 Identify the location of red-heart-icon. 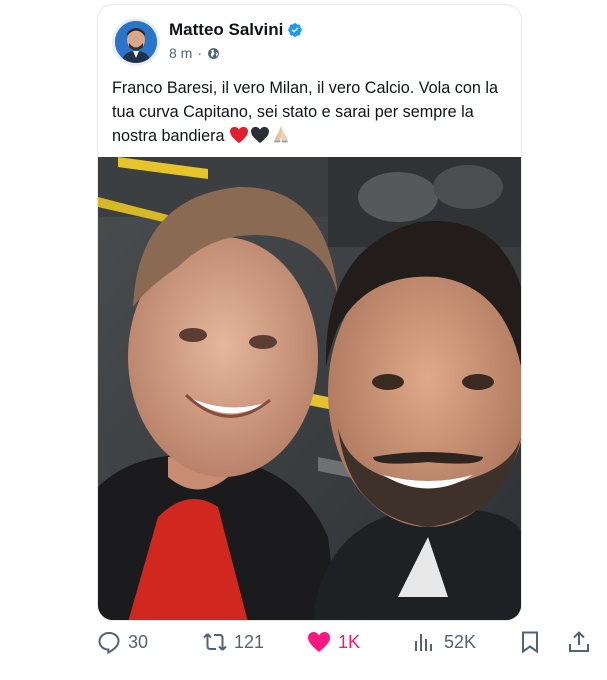
(239, 135).